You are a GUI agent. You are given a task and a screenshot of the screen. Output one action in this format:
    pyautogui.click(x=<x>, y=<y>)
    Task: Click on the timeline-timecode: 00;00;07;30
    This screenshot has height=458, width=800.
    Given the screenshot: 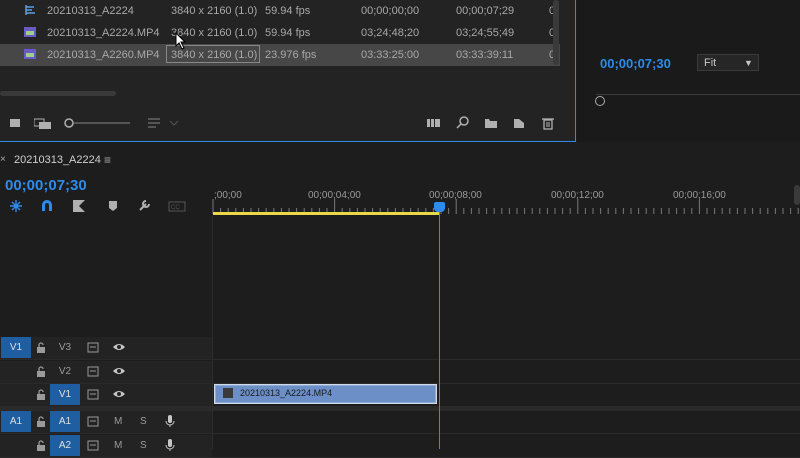 What is the action you would take?
    pyautogui.click(x=46, y=185)
    